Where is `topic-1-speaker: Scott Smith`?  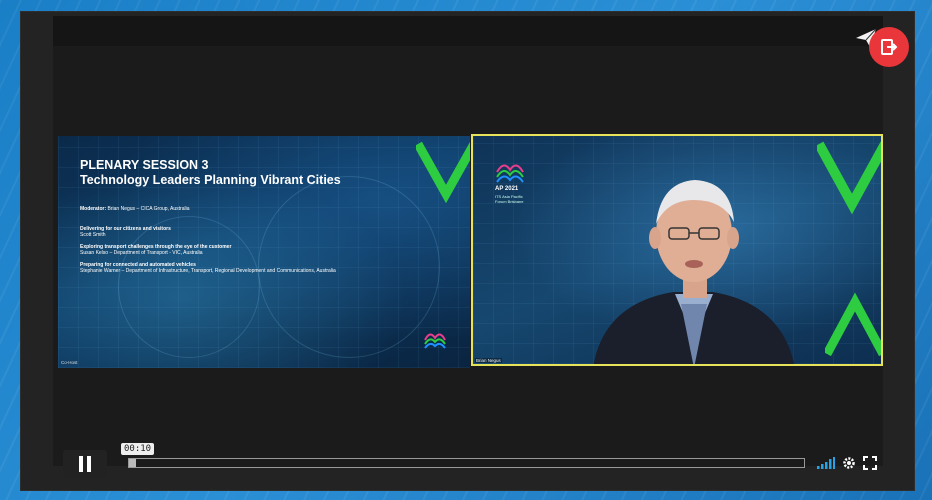
topic-1-speaker: Scott Smith is located at coordinates (93, 235).